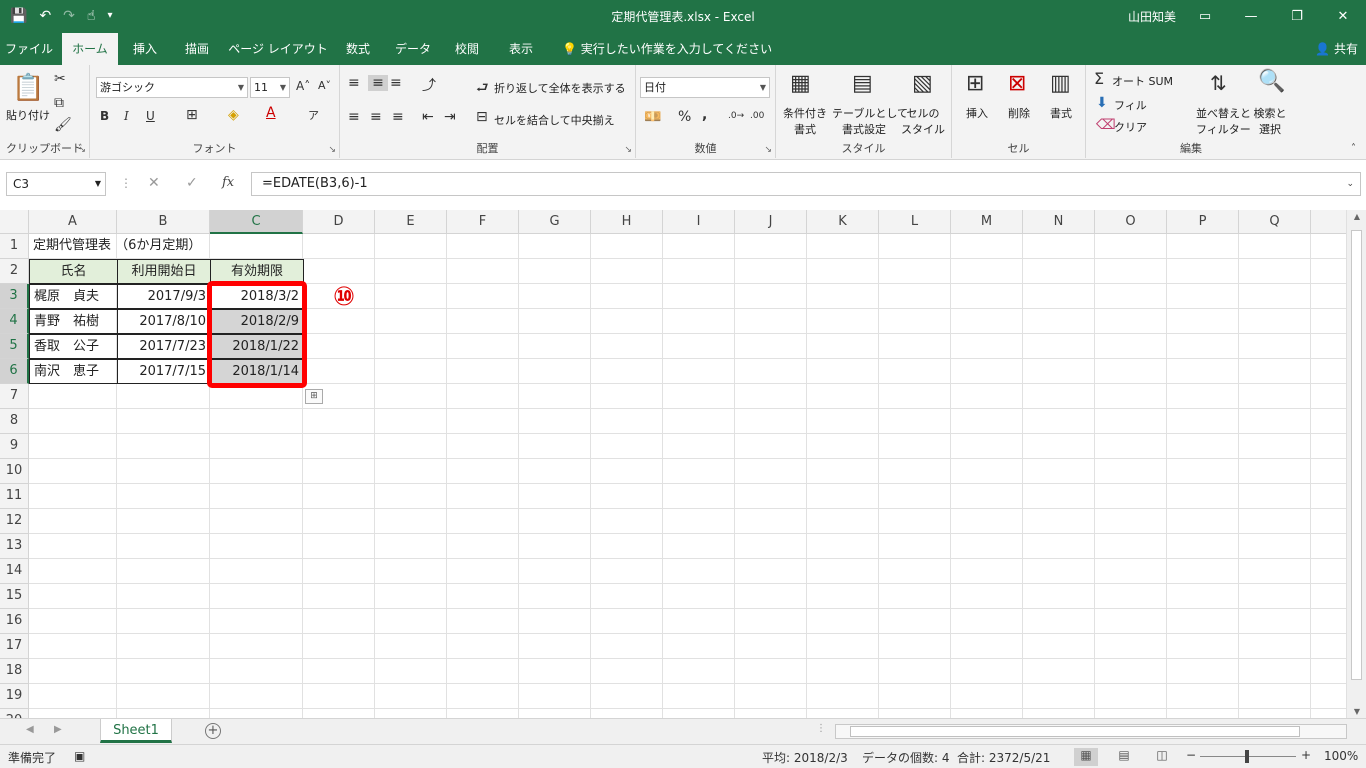 Image resolution: width=1366 pixels, height=768 pixels. Describe the element at coordinates (1130, 105) in the screenshot. I see `fill-button: フィル` at that location.